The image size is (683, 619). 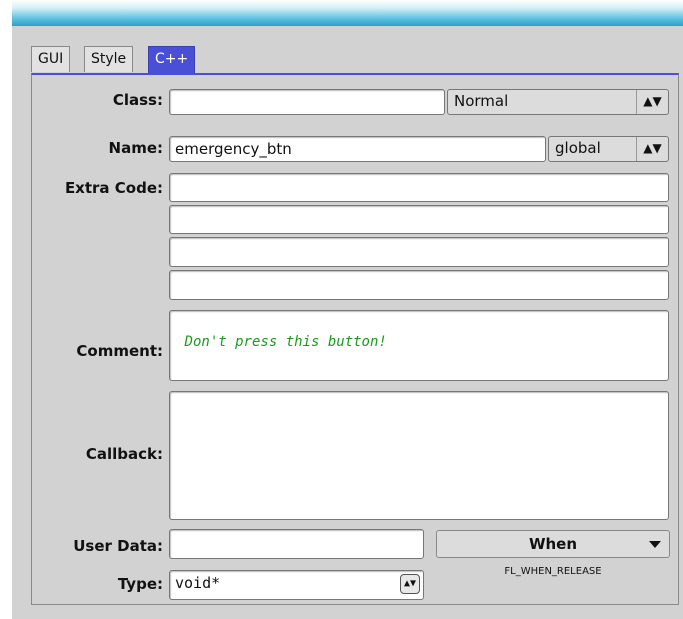 What do you see at coordinates (51, 59) in the screenshot?
I see `tab-gui: GUI` at bounding box center [51, 59].